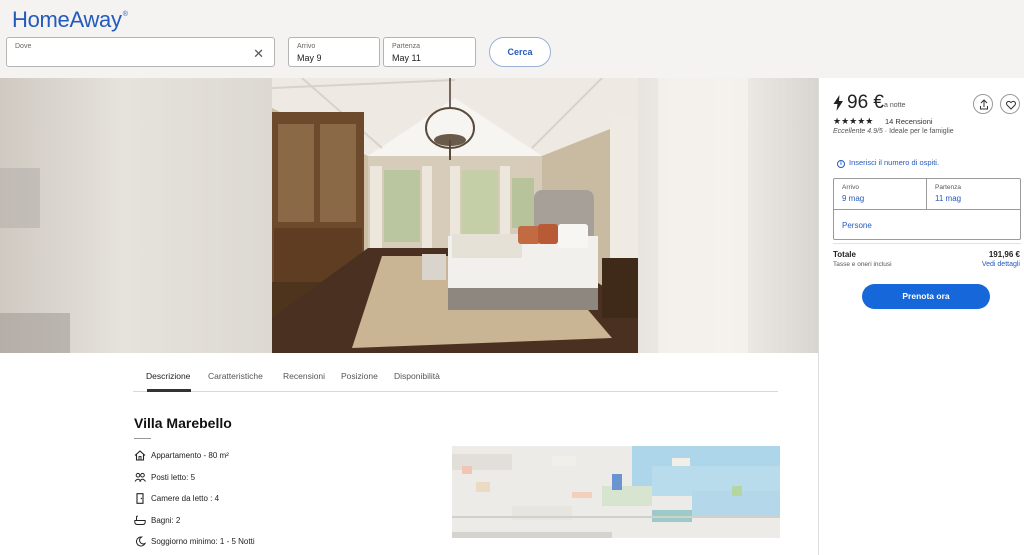  What do you see at coordinates (190, 455) in the screenshot?
I see `feature-text: Appartamento - 80 m²` at bounding box center [190, 455].